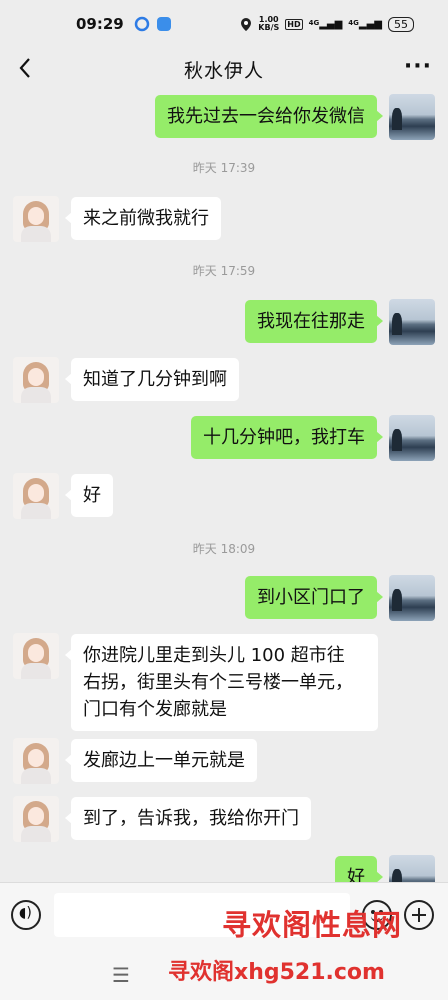  What do you see at coordinates (246, 24) in the screenshot?
I see `location-icon` at bounding box center [246, 24].